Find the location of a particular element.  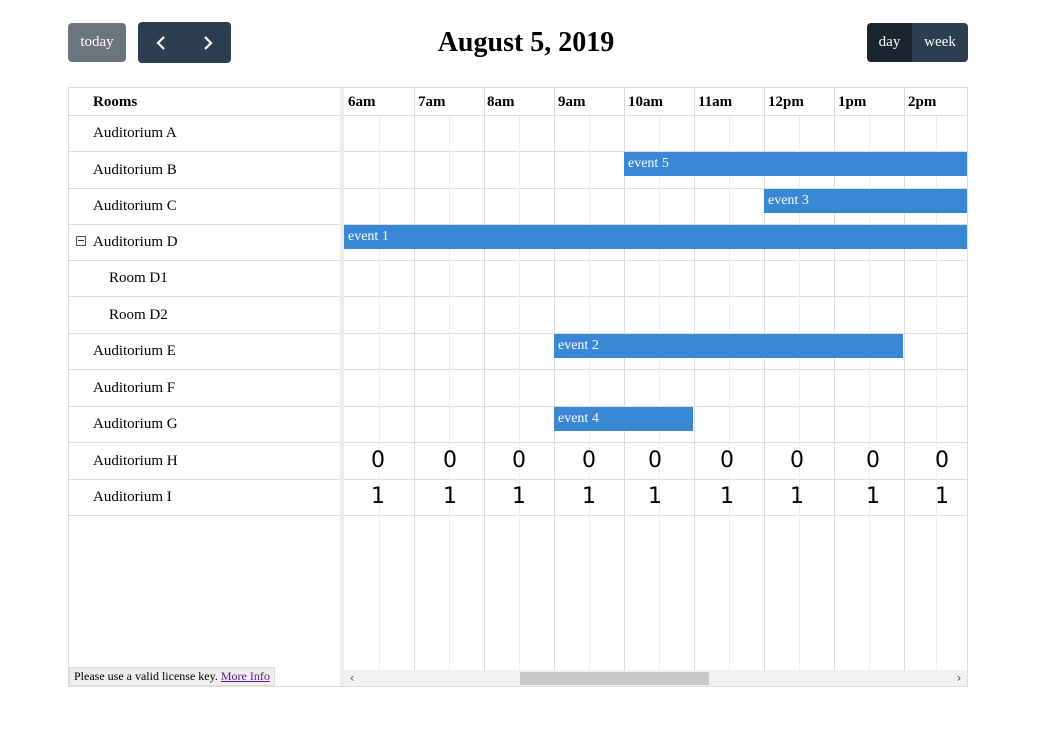

time-slot-label: 1pm is located at coordinates (852, 102).